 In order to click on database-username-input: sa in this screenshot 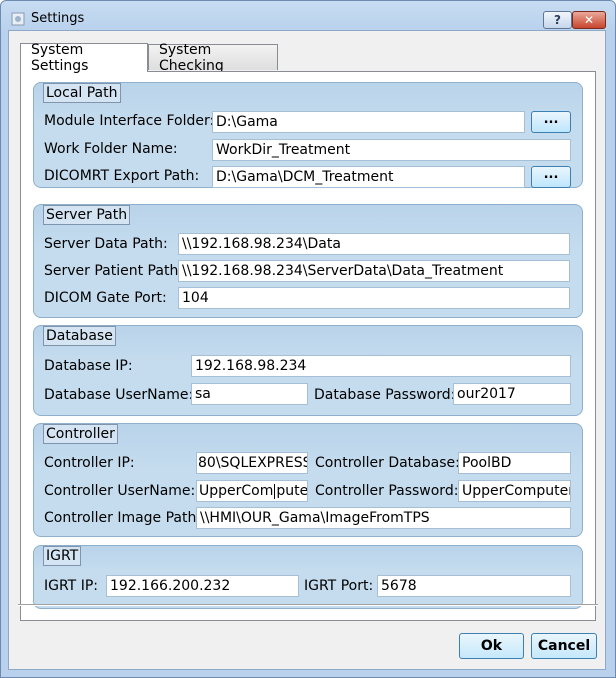, I will do `click(249, 394)`.